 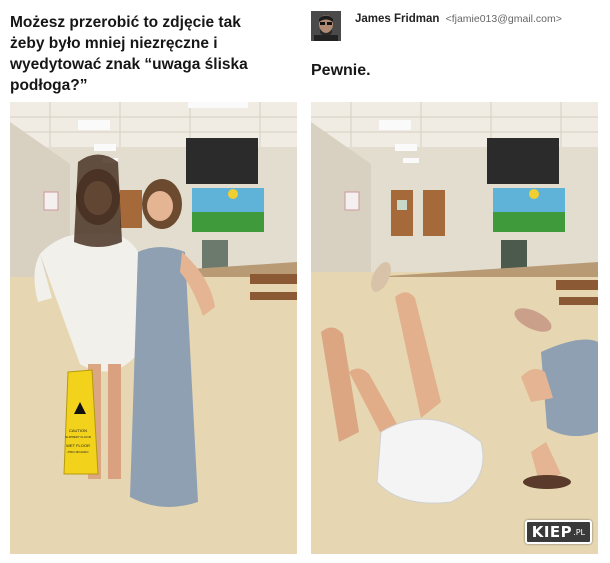 What do you see at coordinates (78, 445) in the screenshot?
I see `sign-text: WET FLOOR` at bounding box center [78, 445].